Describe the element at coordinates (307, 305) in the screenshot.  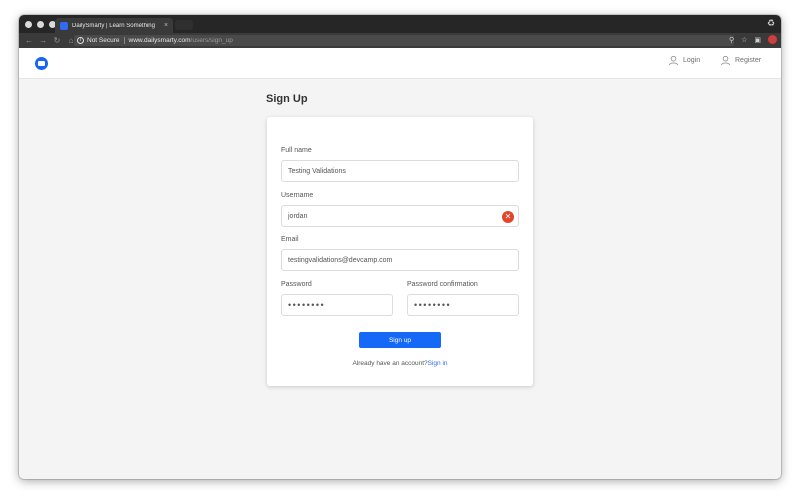
I see `password-value: ••••••••` at that location.